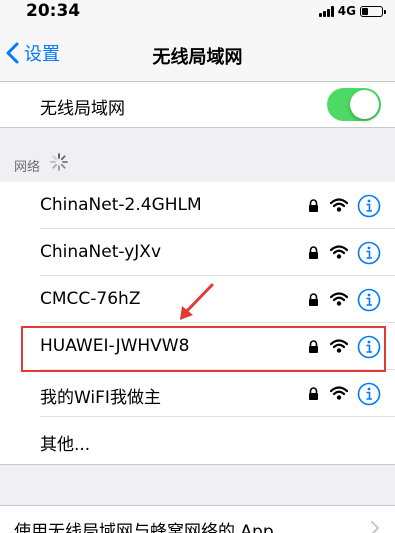  Describe the element at coordinates (197, 519) in the screenshot. I see `apps-using-wlan-row: 使用无线局域网与蜂窝网络的 App` at that location.